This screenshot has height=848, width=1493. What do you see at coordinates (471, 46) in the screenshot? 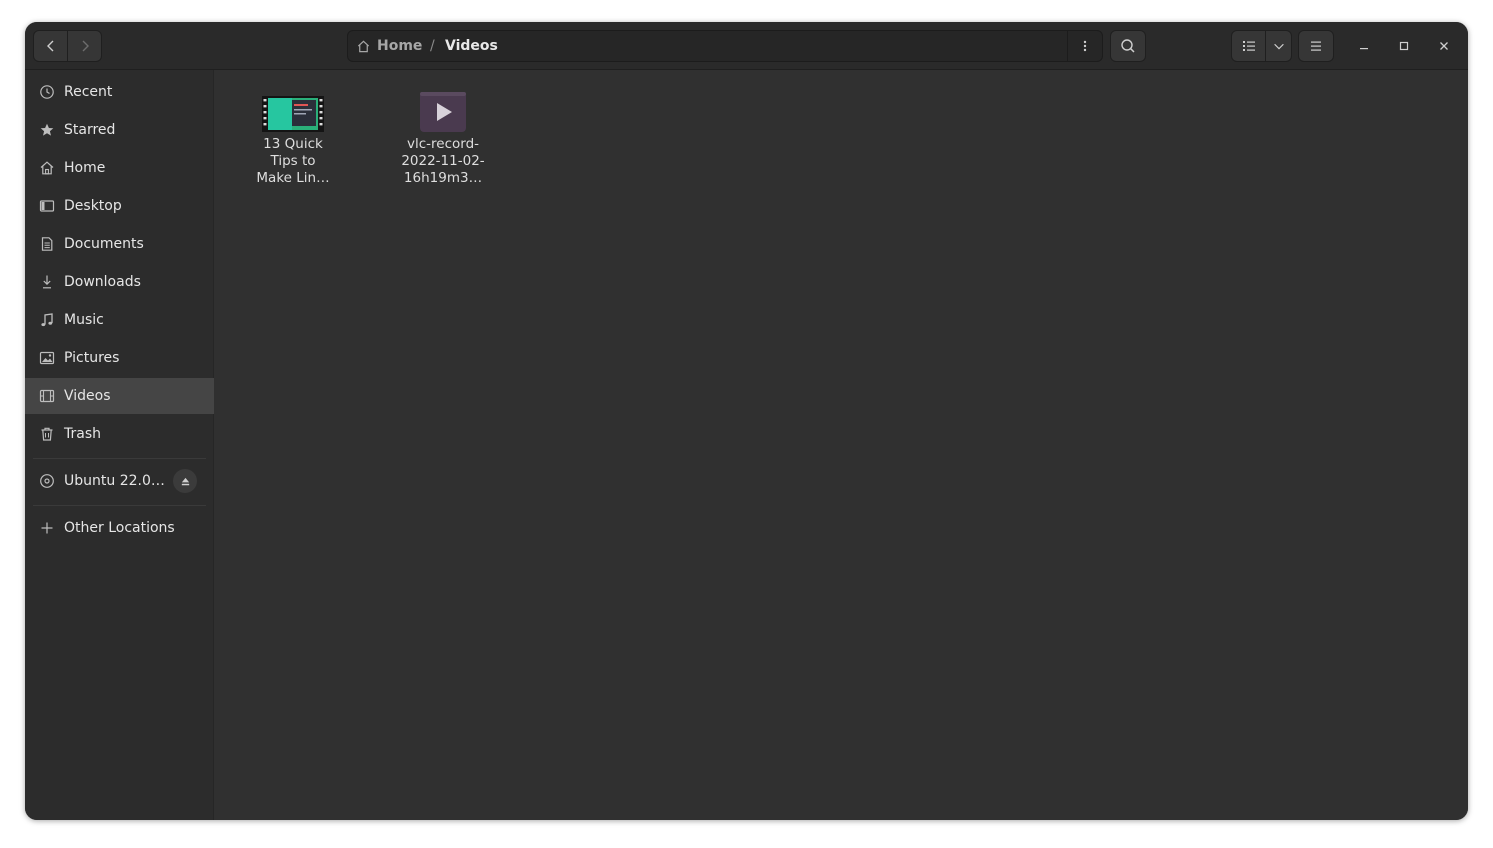
I see `breadcrumb-current: Videos` at bounding box center [471, 46].